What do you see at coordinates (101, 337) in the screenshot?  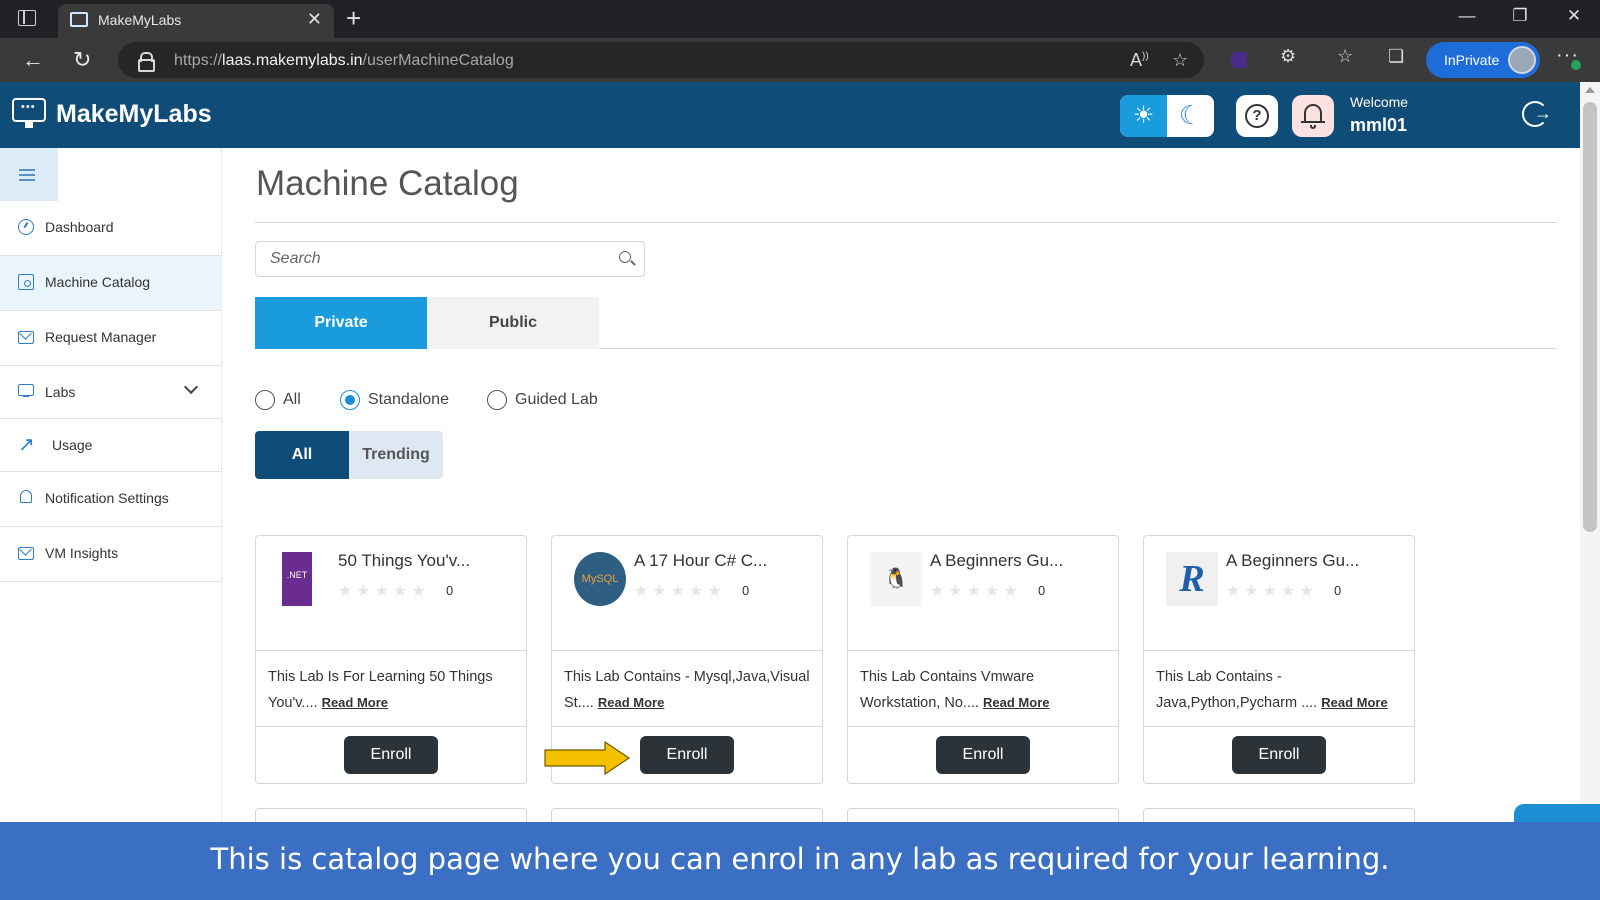 I see `sidebar-item-label: Request Manager` at bounding box center [101, 337].